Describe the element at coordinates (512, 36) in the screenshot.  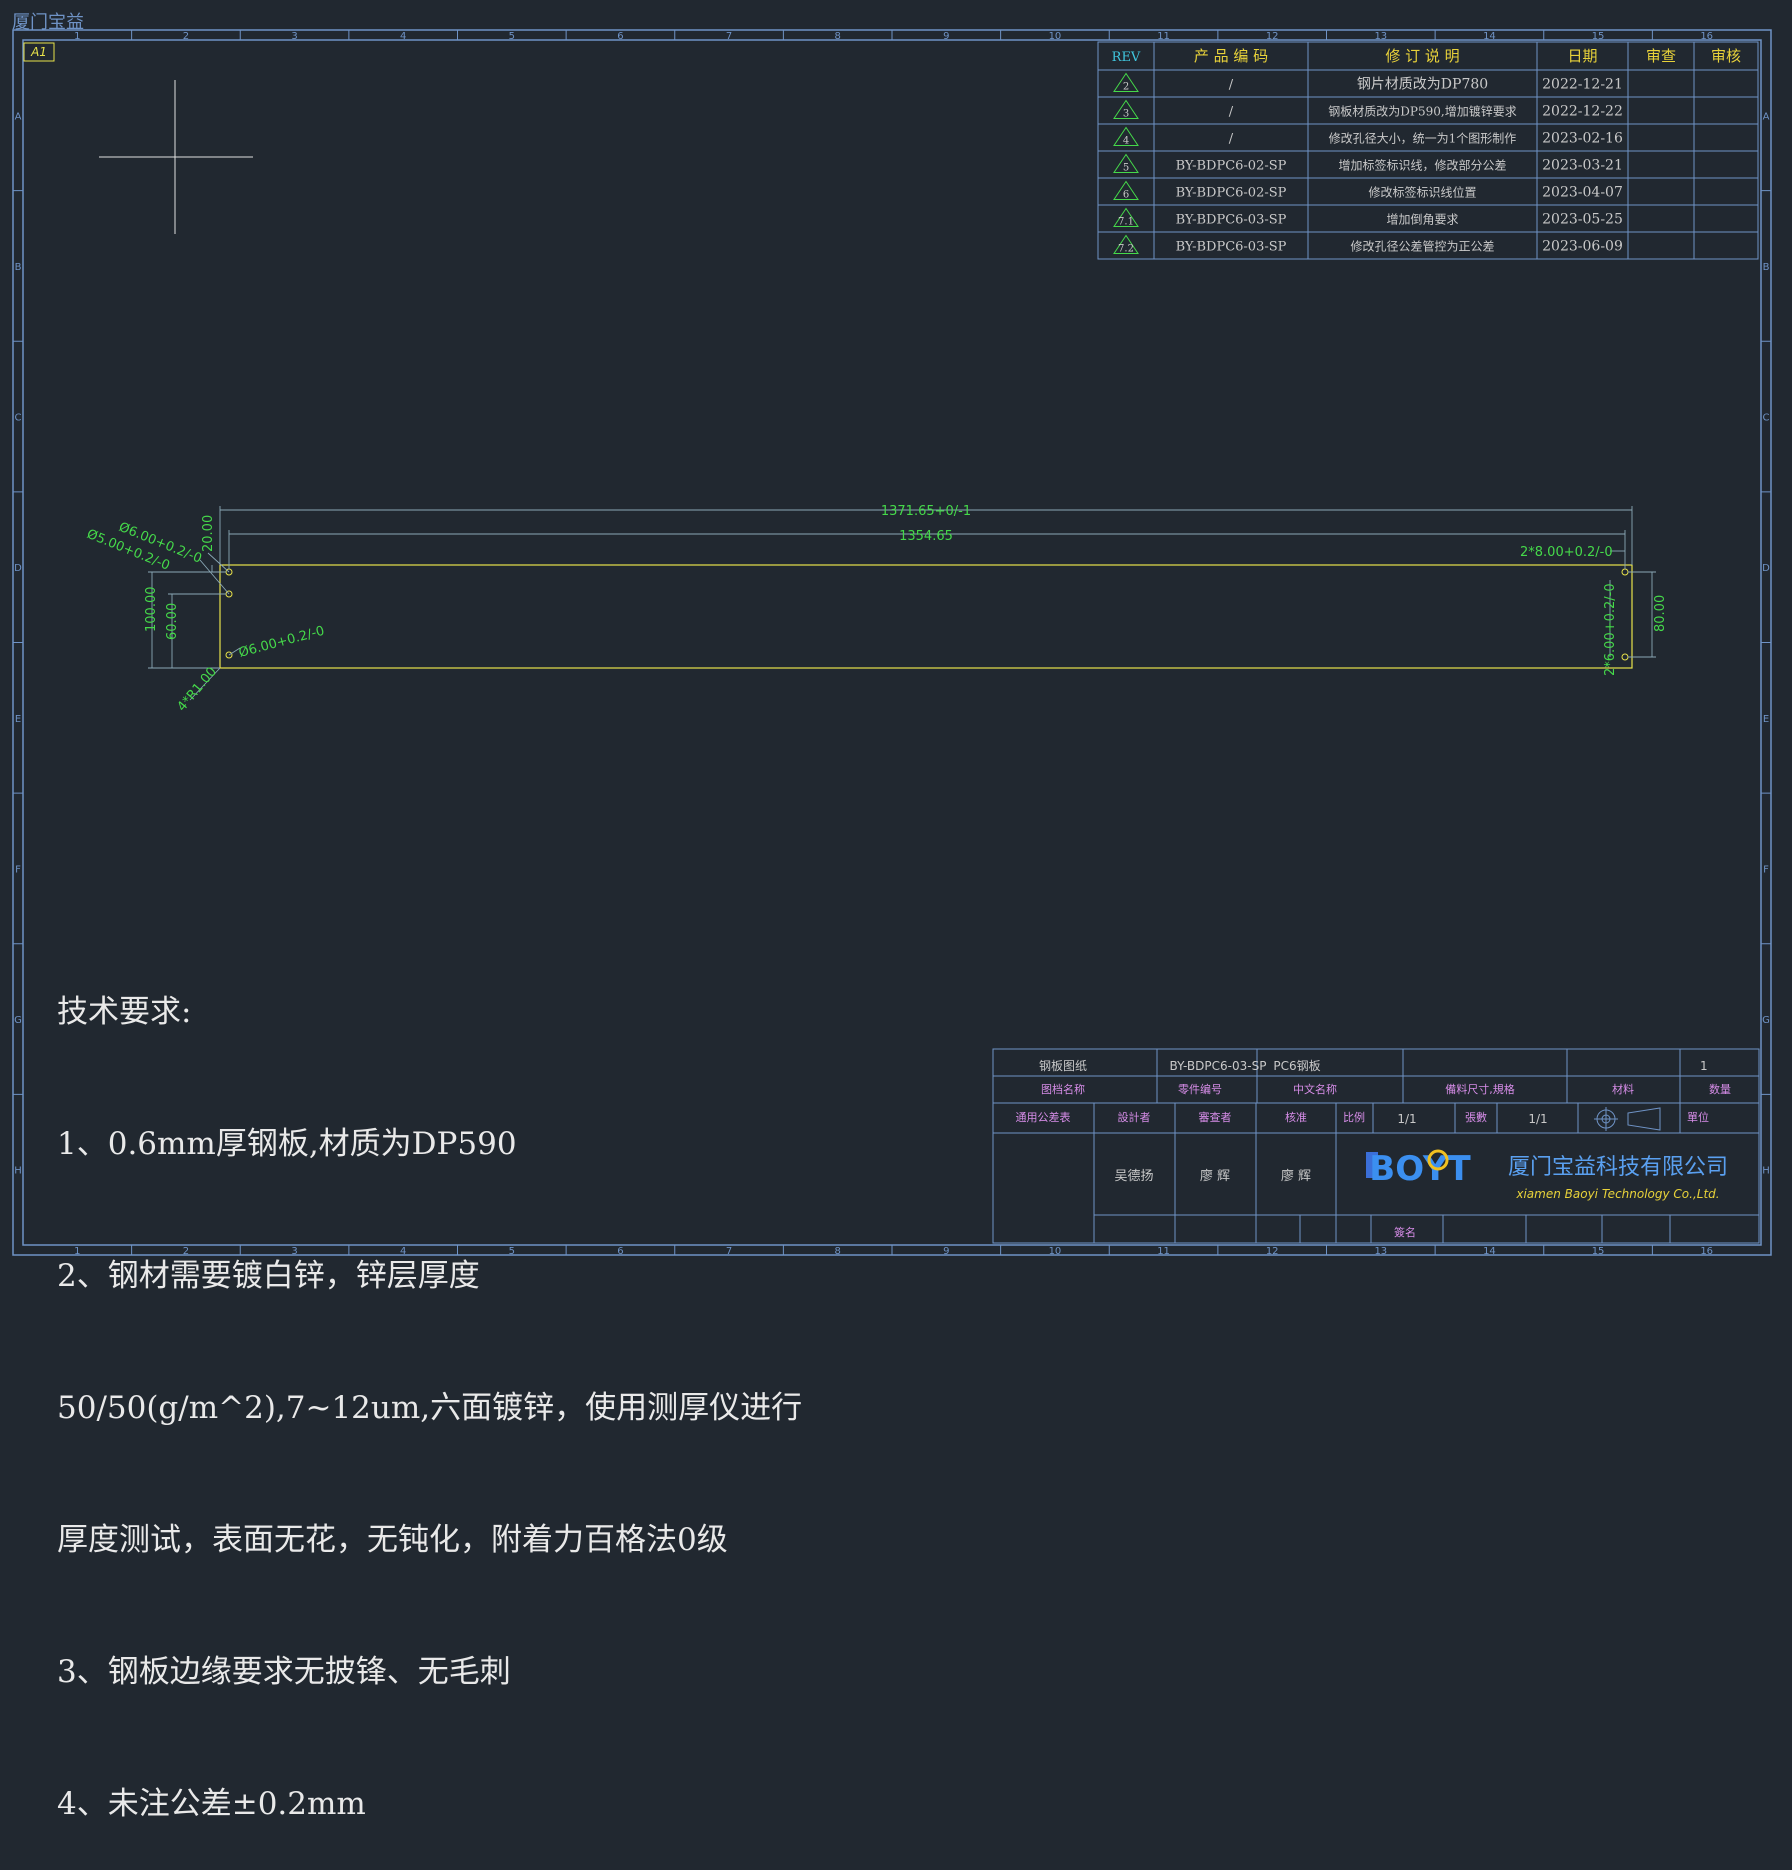
I see `zone-column-label-top: 5` at that location.